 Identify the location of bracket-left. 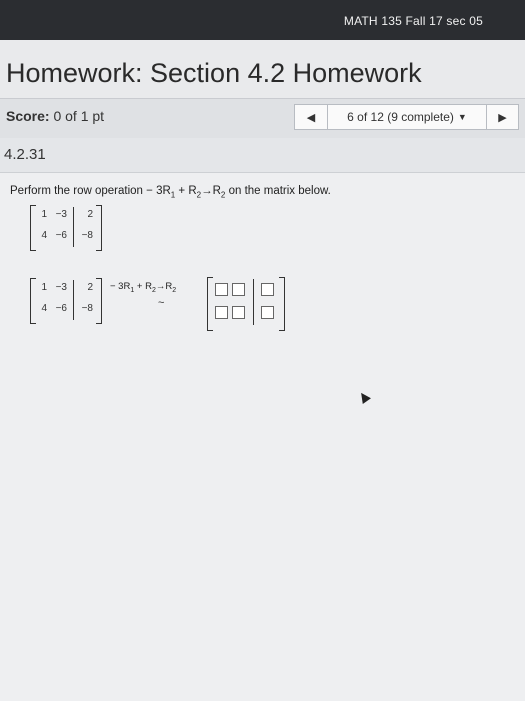
(210, 304).